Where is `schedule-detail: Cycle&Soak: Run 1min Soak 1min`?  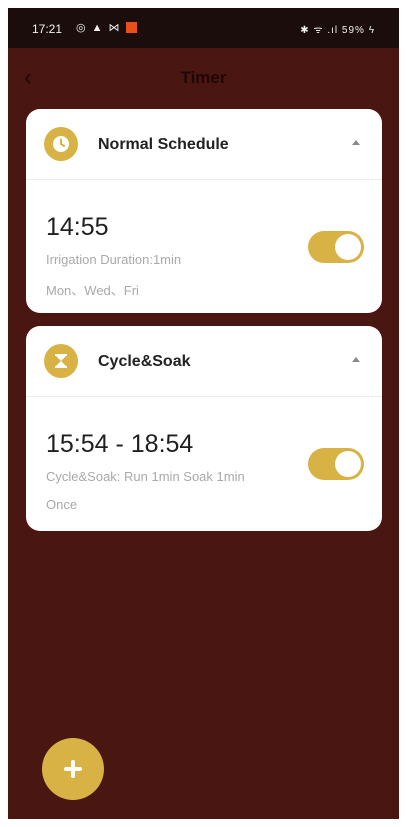 schedule-detail: Cycle&Soak: Run 1min Soak 1min is located at coordinates (145, 476).